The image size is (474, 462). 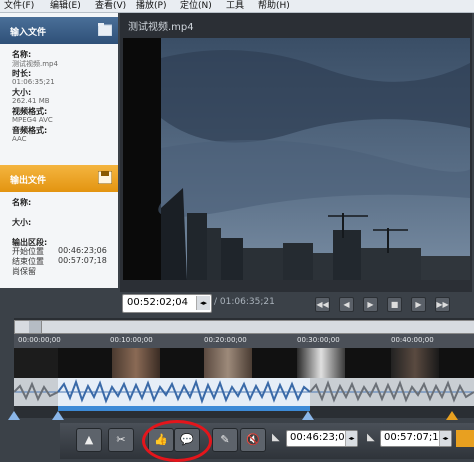 I want to click on mute-icon: 🔇, so click(x=253, y=440).